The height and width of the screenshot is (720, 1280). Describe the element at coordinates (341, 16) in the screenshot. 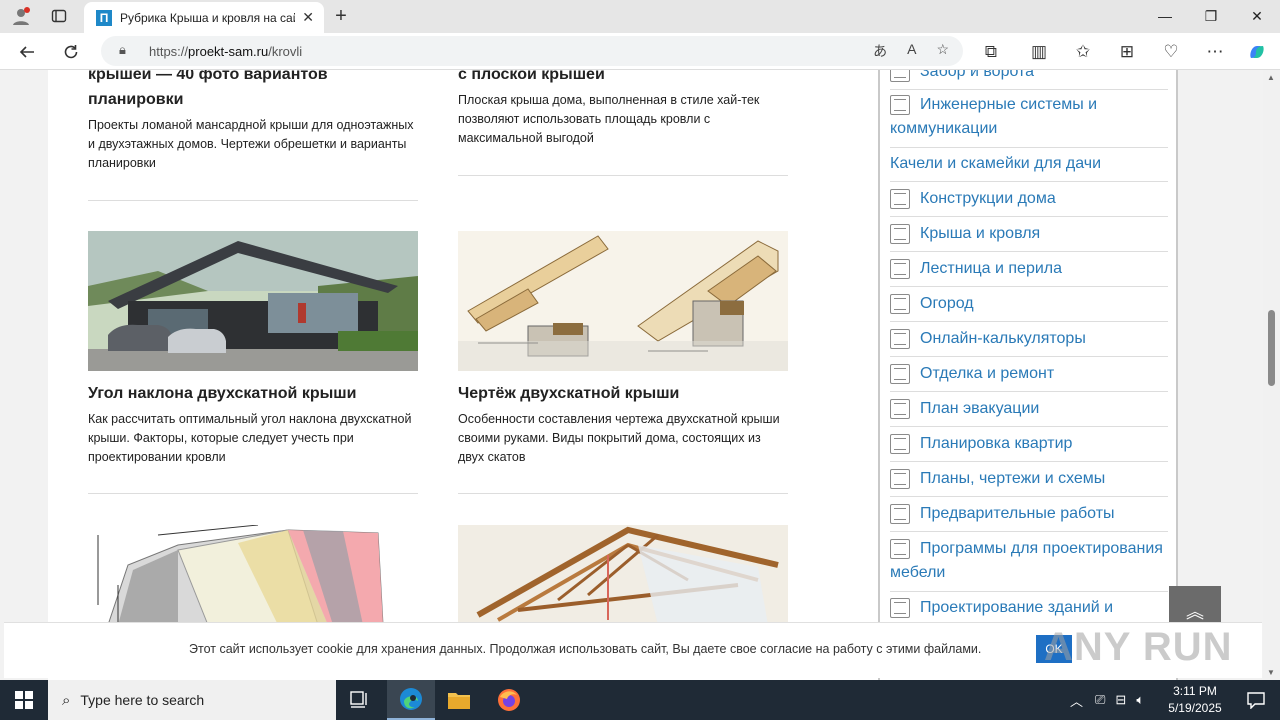

I see `new-tab-icon: +` at that location.